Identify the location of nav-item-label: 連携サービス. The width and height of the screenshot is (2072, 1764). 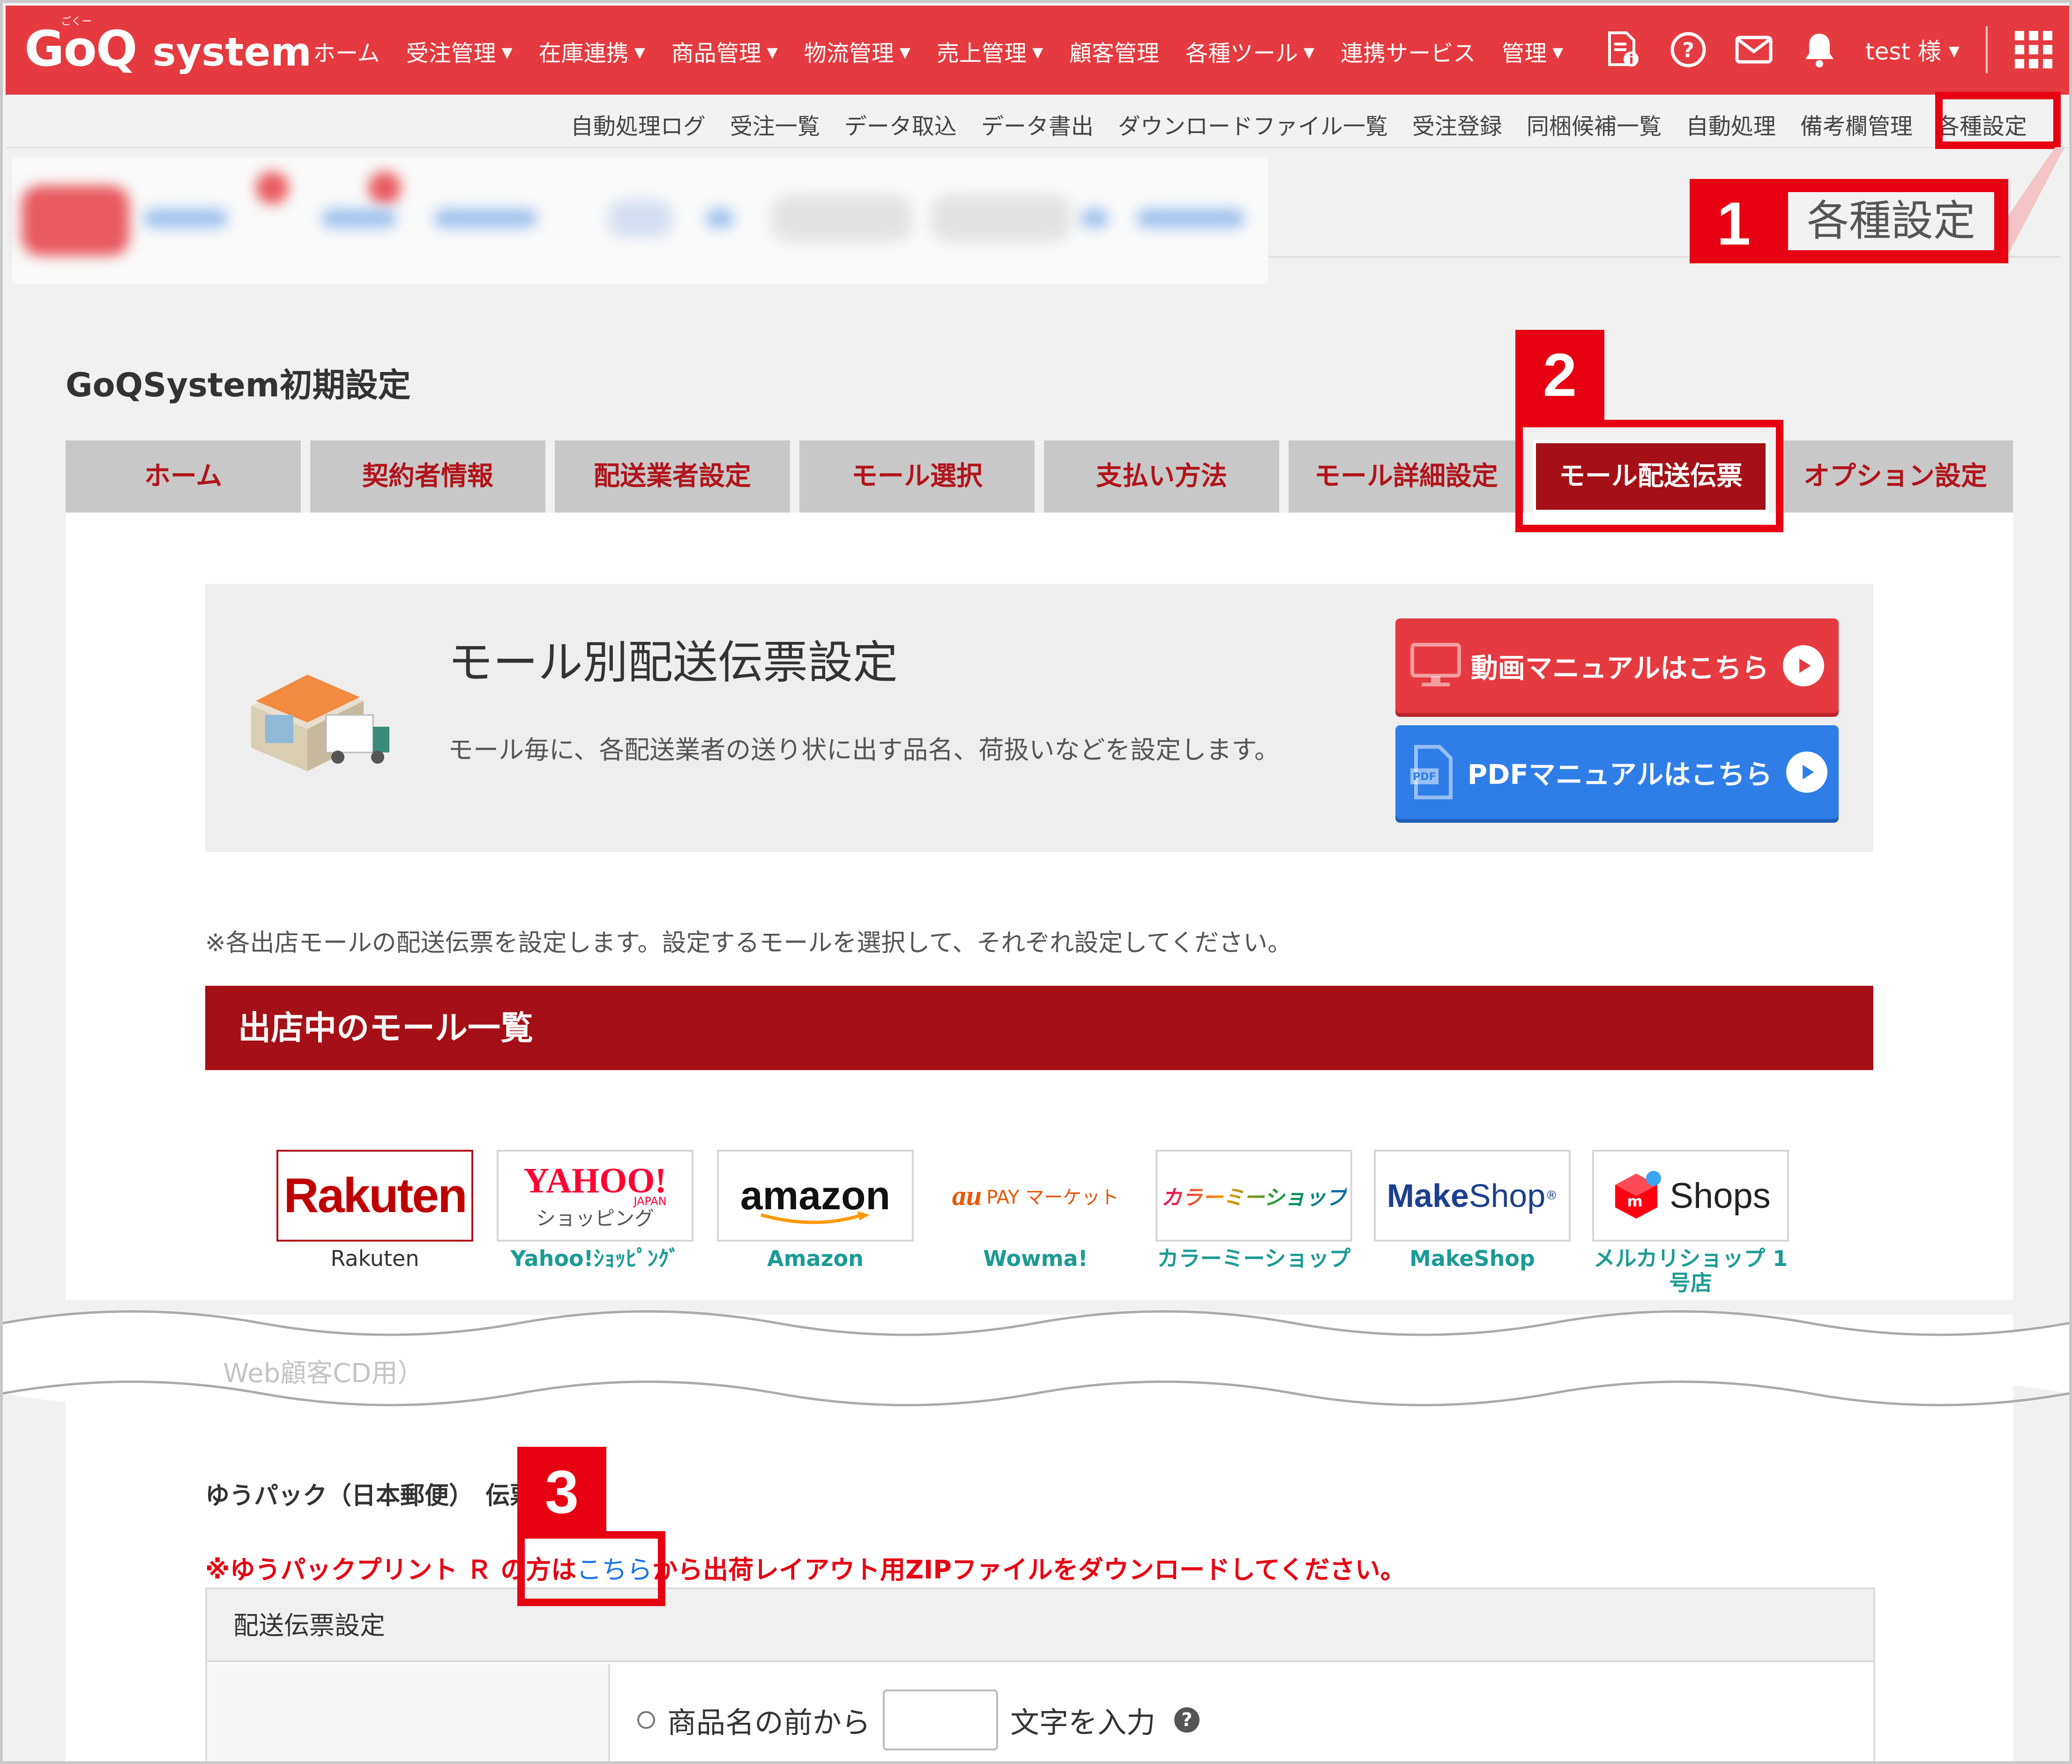
(1408, 53).